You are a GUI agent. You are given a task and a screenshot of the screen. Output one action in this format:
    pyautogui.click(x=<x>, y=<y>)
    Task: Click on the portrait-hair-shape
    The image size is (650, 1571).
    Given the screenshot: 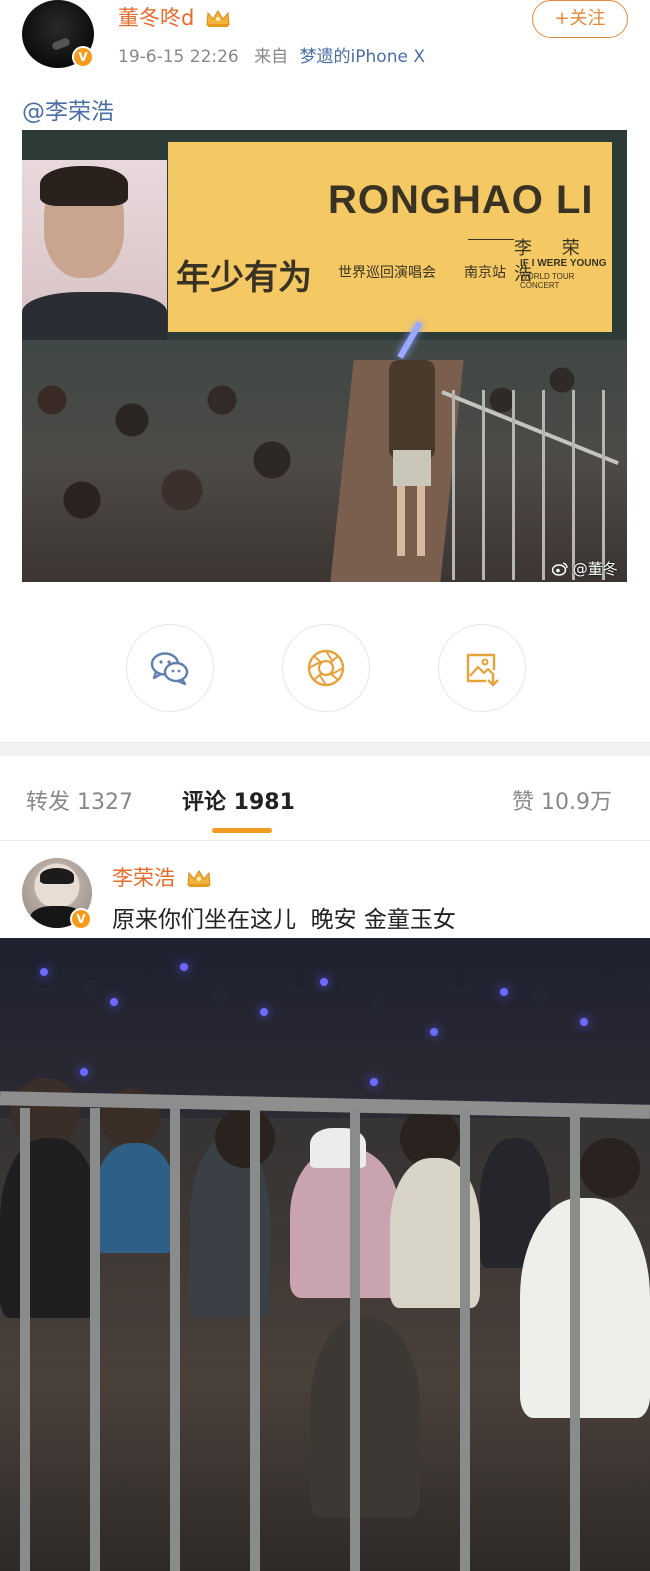 What is the action you would take?
    pyautogui.click(x=84, y=186)
    